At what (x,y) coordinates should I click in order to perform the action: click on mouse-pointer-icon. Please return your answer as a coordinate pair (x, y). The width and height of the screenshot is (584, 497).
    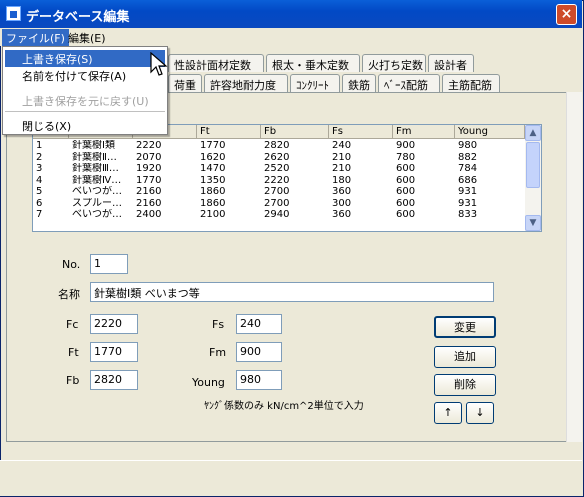
    Looking at the image, I should click on (159, 64).